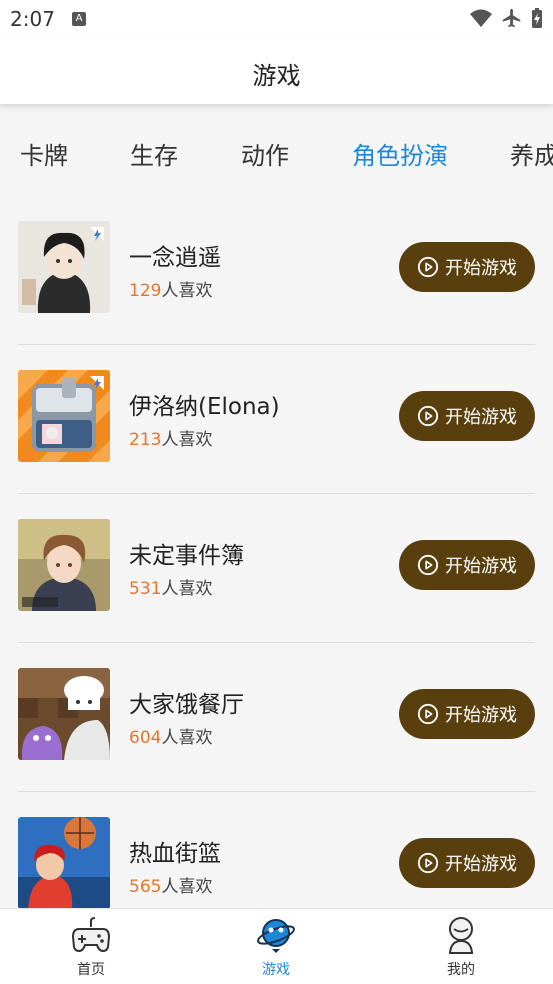 This screenshot has height=984, width=553. Describe the element at coordinates (145, 589) in the screenshot. I see `likes-count: 531` at that location.